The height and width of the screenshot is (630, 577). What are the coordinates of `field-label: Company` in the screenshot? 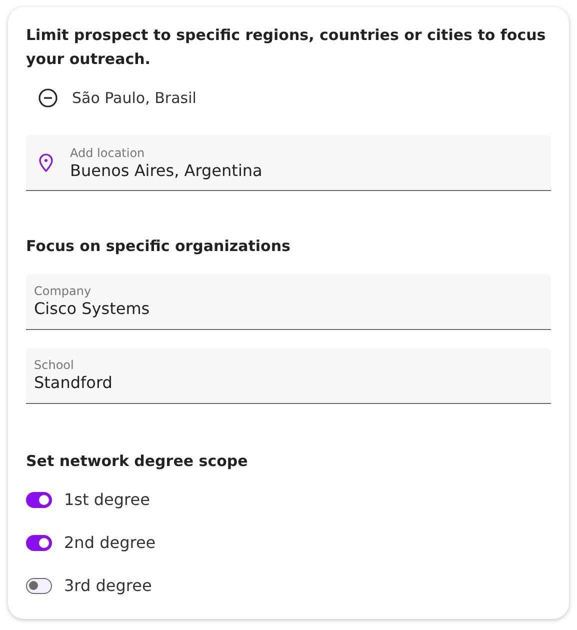 It's located at (63, 291).